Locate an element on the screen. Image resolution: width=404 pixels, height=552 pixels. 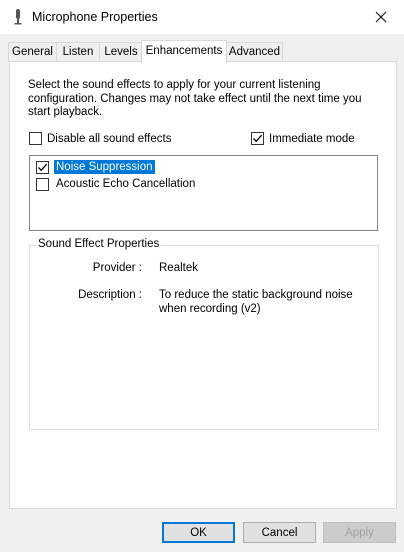
disable-all-checkbox: Disable all sound effects is located at coordinates (100, 138).